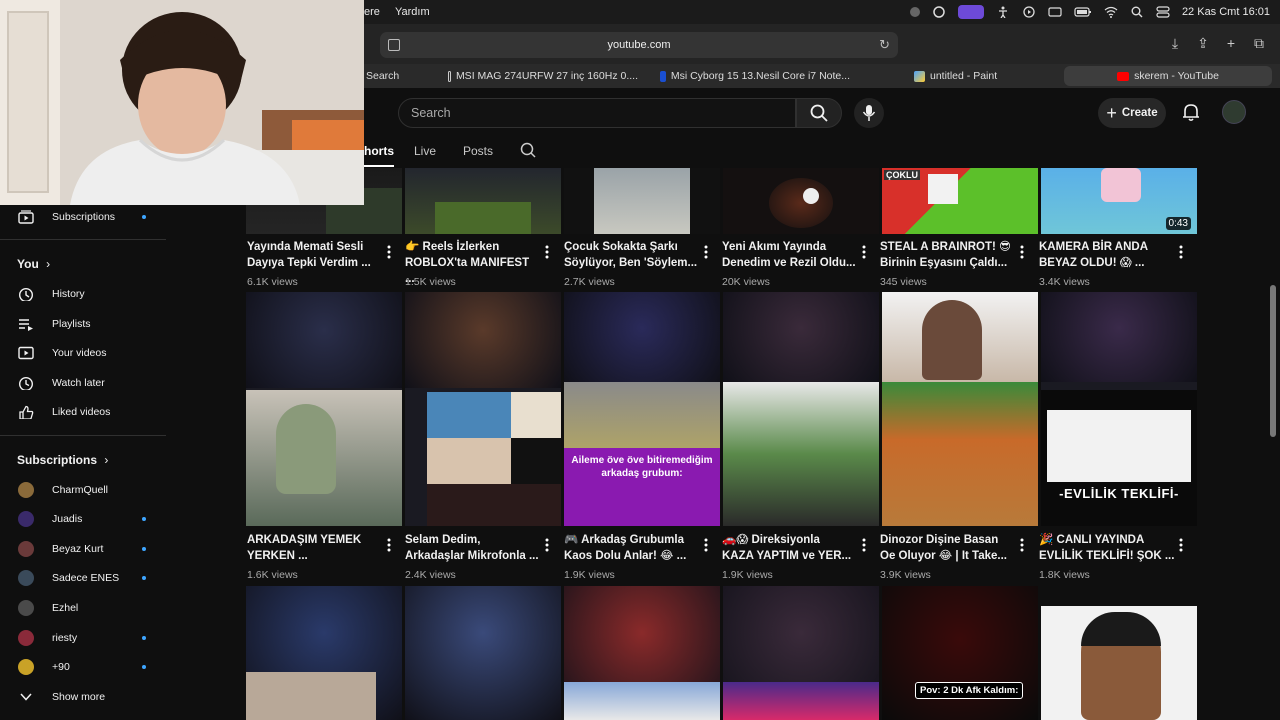 The width and height of the screenshot is (1280, 720). Describe the element at coordinates (1055, 12) in the screenshot. I see `keyboard-icon` at that location.